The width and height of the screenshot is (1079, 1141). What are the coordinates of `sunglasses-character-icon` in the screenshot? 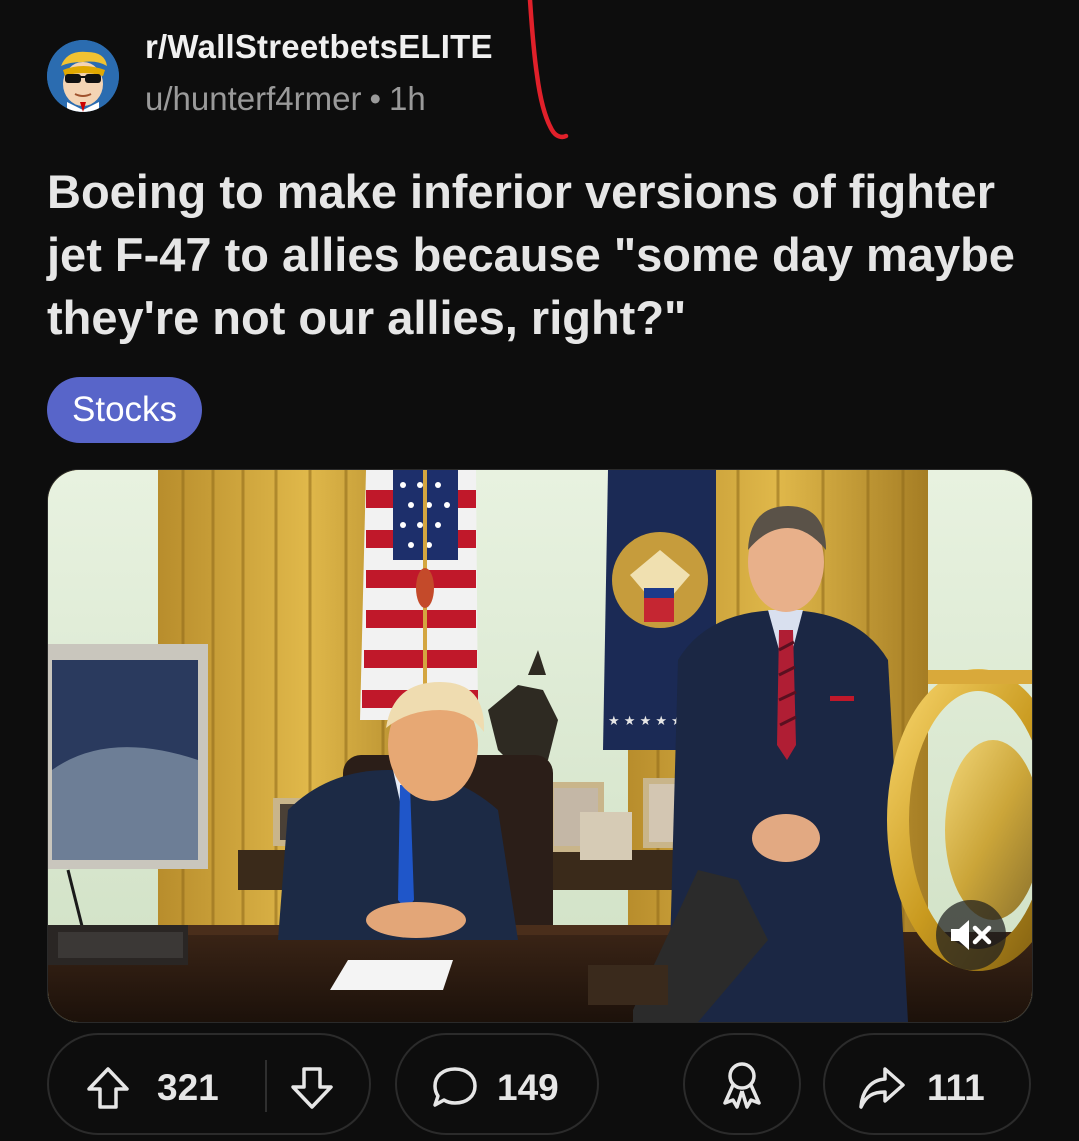 It's located at (83, 76).